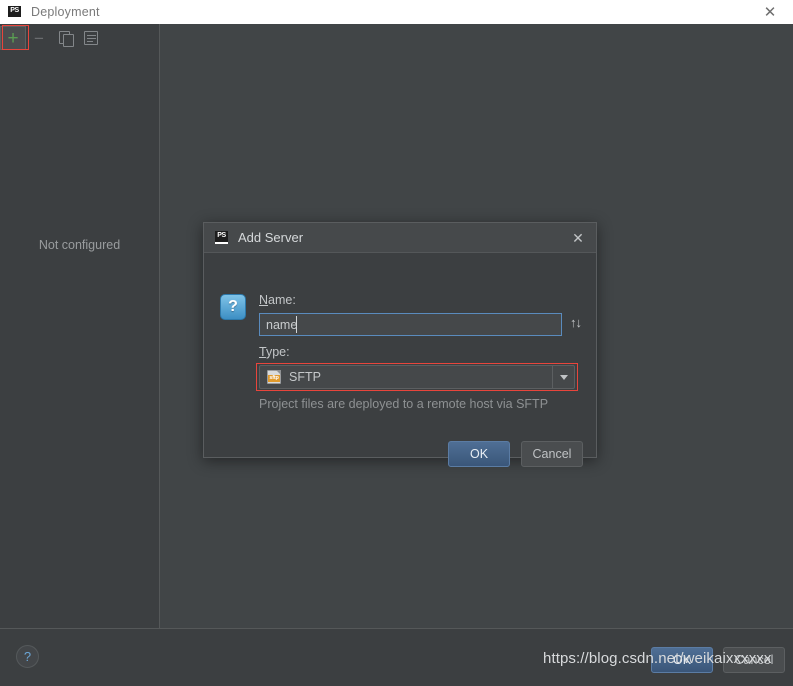 Image resolution: width=793 pixels, height=686 pixels. Describe the element at coordinates (417, 377) in the screenshot. I see `type-dropdown: sftp SFTP` at that location.